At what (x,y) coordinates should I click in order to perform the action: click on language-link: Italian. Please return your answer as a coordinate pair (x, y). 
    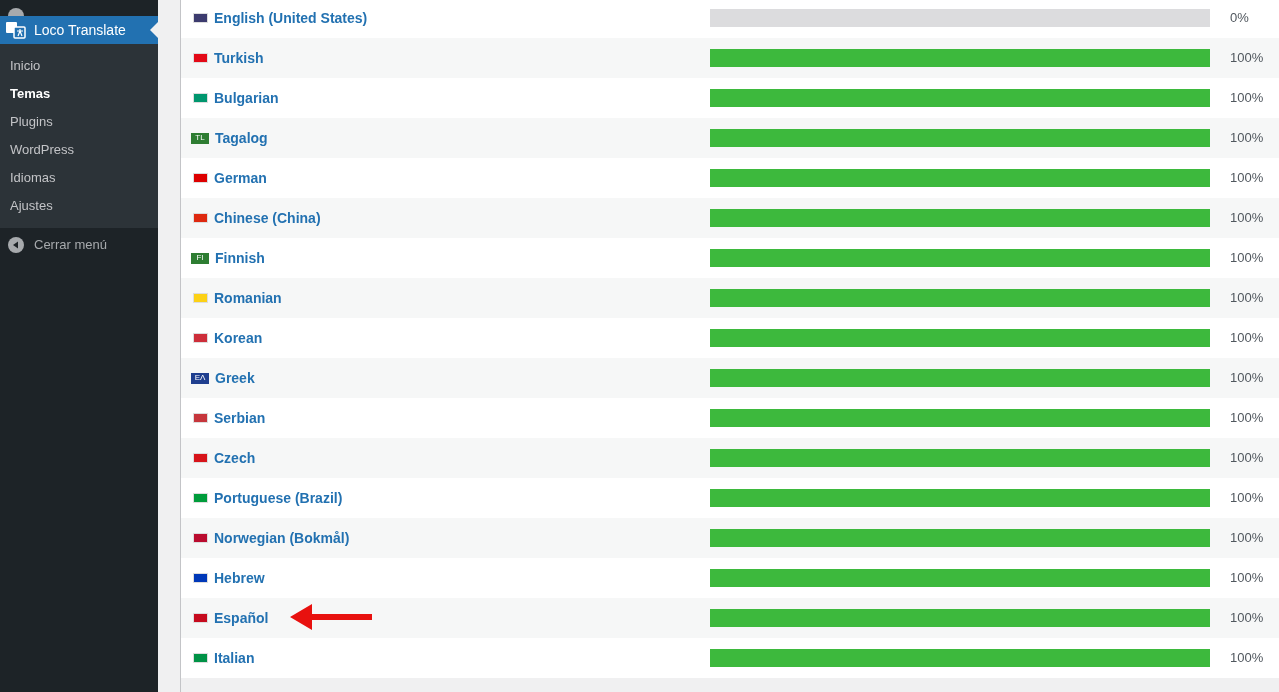
    Looking at the image, I should click on (234, 658).